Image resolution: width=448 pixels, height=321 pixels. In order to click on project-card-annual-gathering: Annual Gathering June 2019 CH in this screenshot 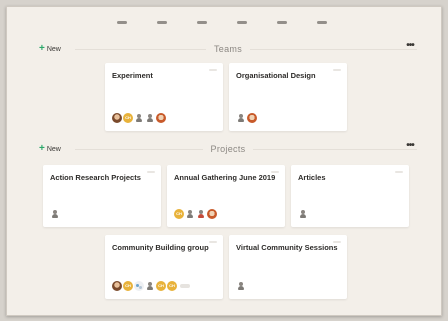, I will do `click(226, 196)`.